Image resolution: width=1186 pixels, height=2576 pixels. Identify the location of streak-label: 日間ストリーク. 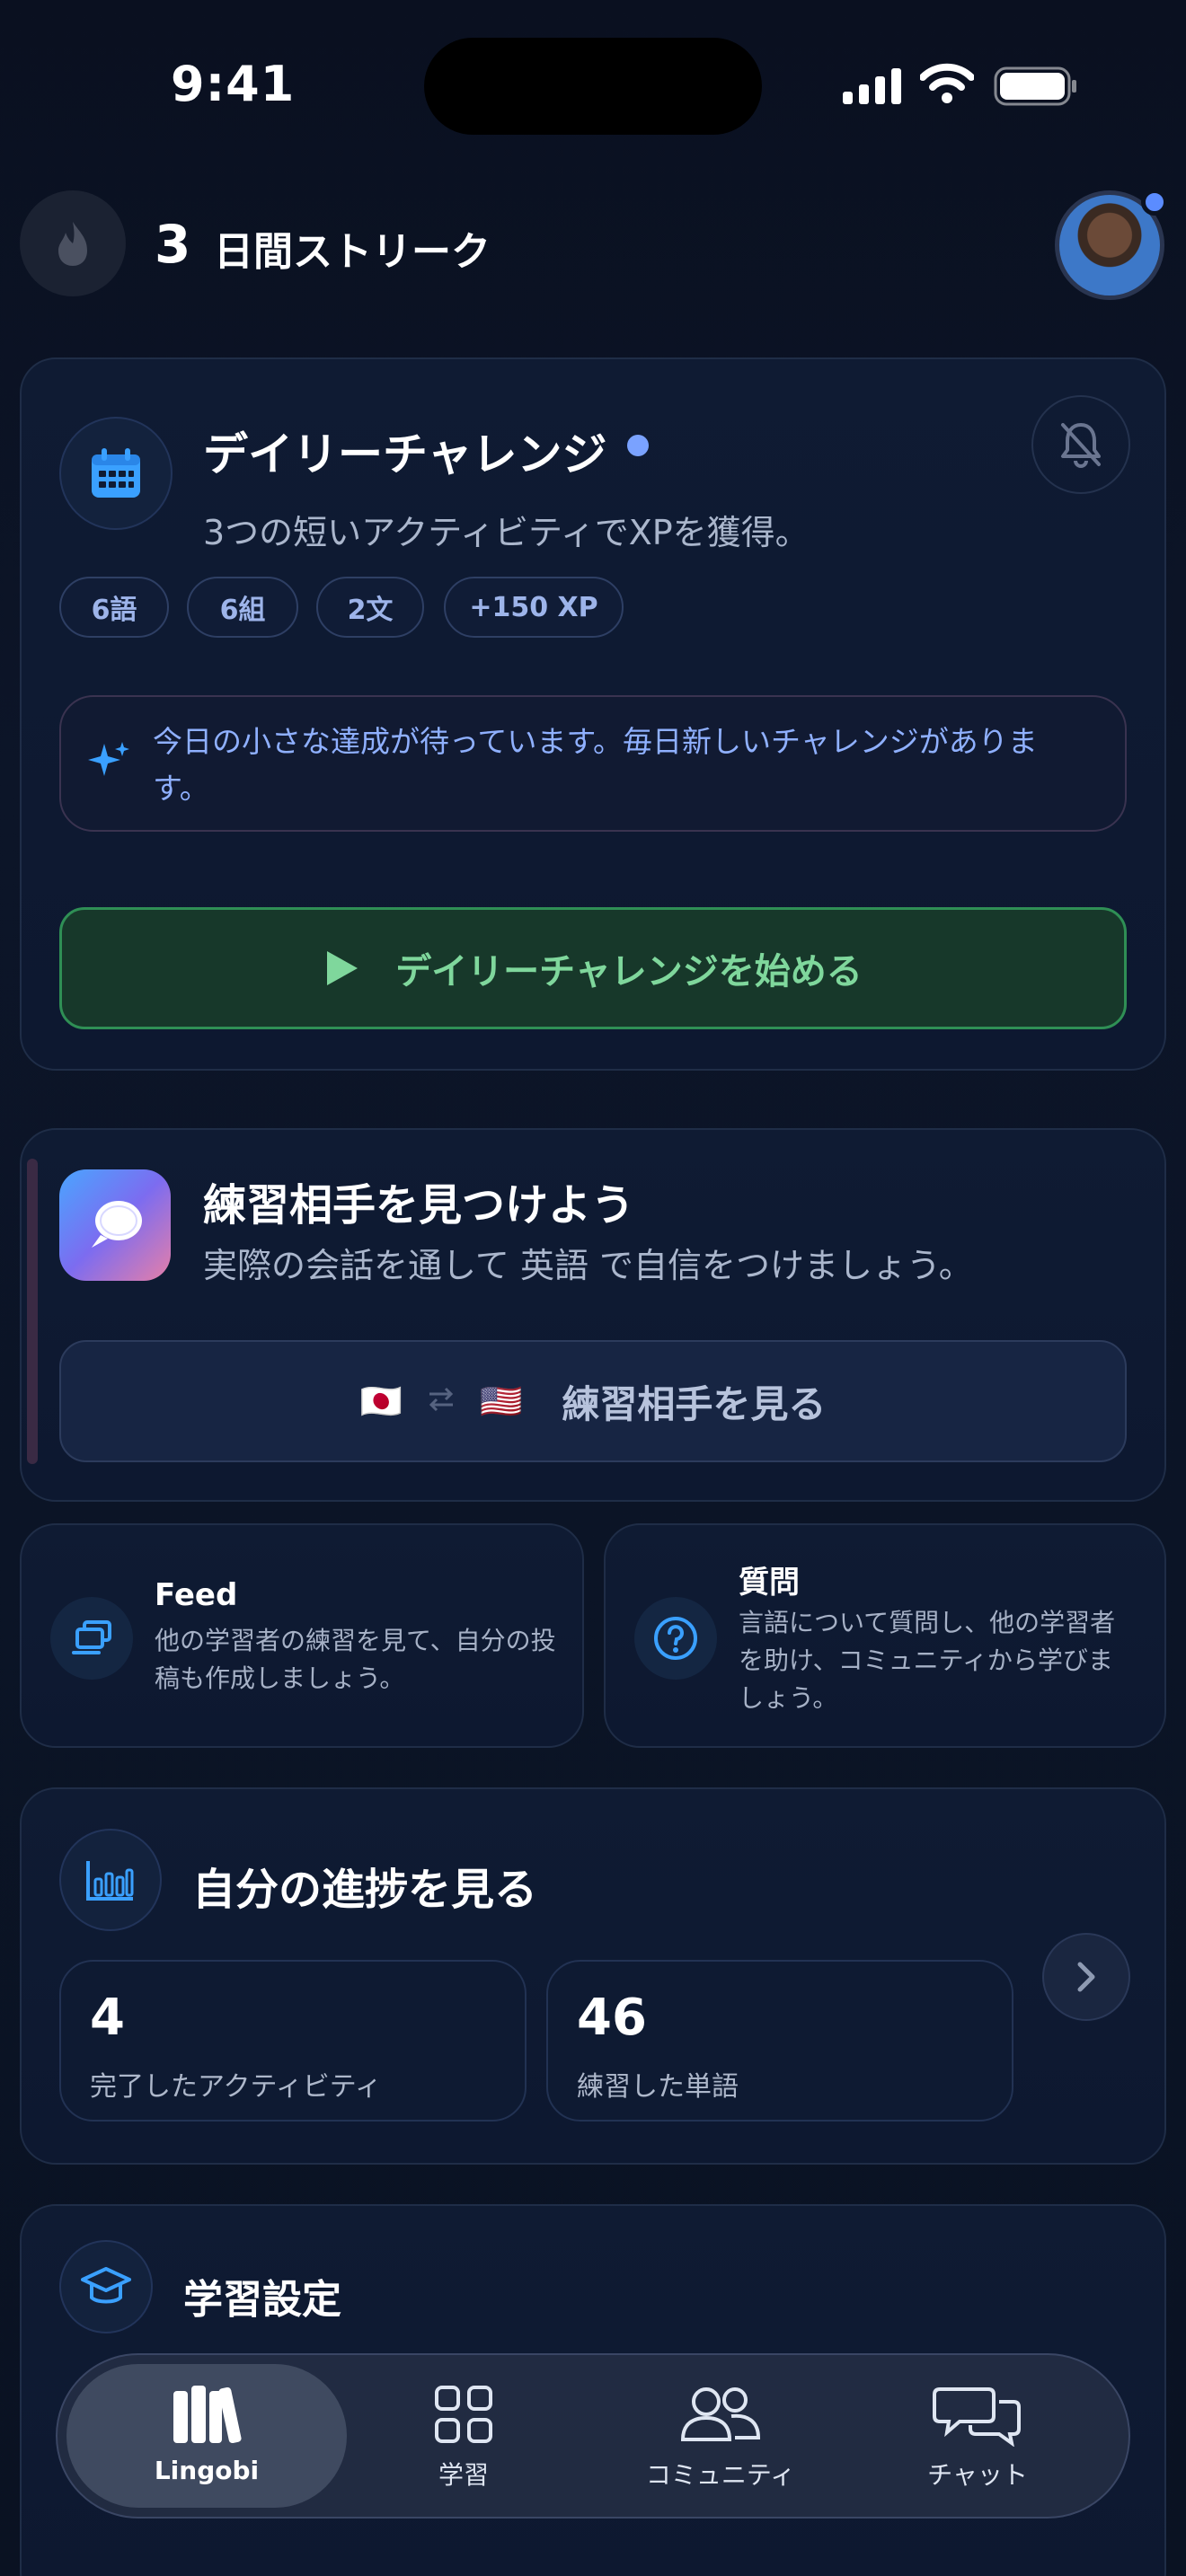
(352, 252).